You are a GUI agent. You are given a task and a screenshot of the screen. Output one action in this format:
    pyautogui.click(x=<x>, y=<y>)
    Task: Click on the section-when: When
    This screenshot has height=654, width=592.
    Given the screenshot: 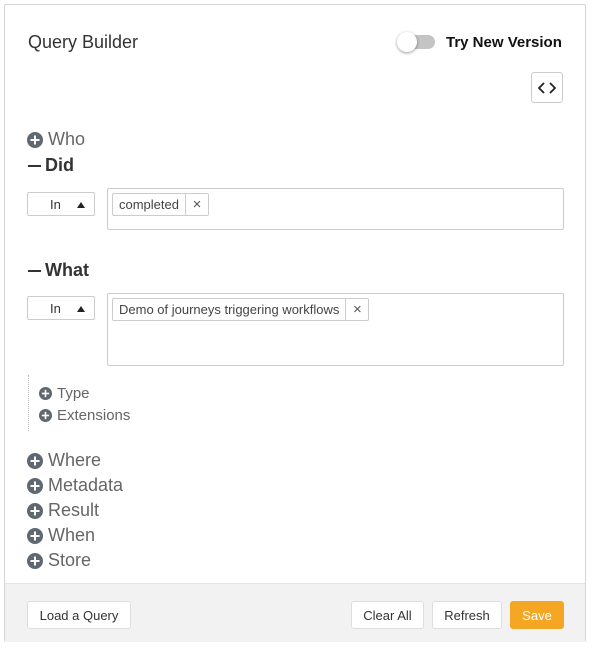 What is the action you would take?
    pyautogui.click(x=61, y=535)
    